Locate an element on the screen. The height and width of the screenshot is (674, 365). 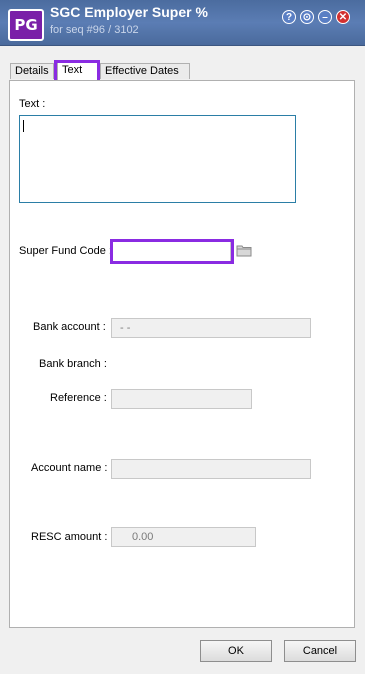
bank-account-label: Bank account : is located at coordinates (69, 327).